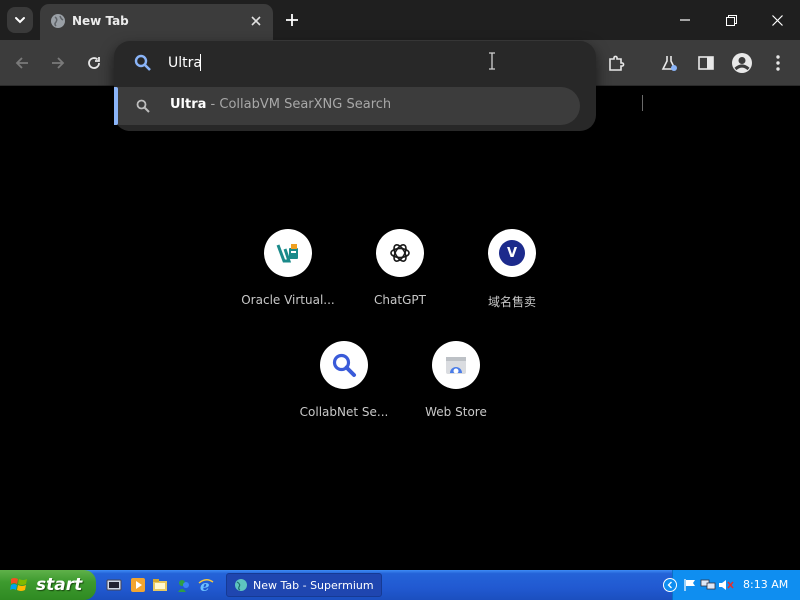 The height and width of the screenshot is (600, 800). Describe the element at coordinates (708, 585) in the screenshot. I see `network-icon` at that location.